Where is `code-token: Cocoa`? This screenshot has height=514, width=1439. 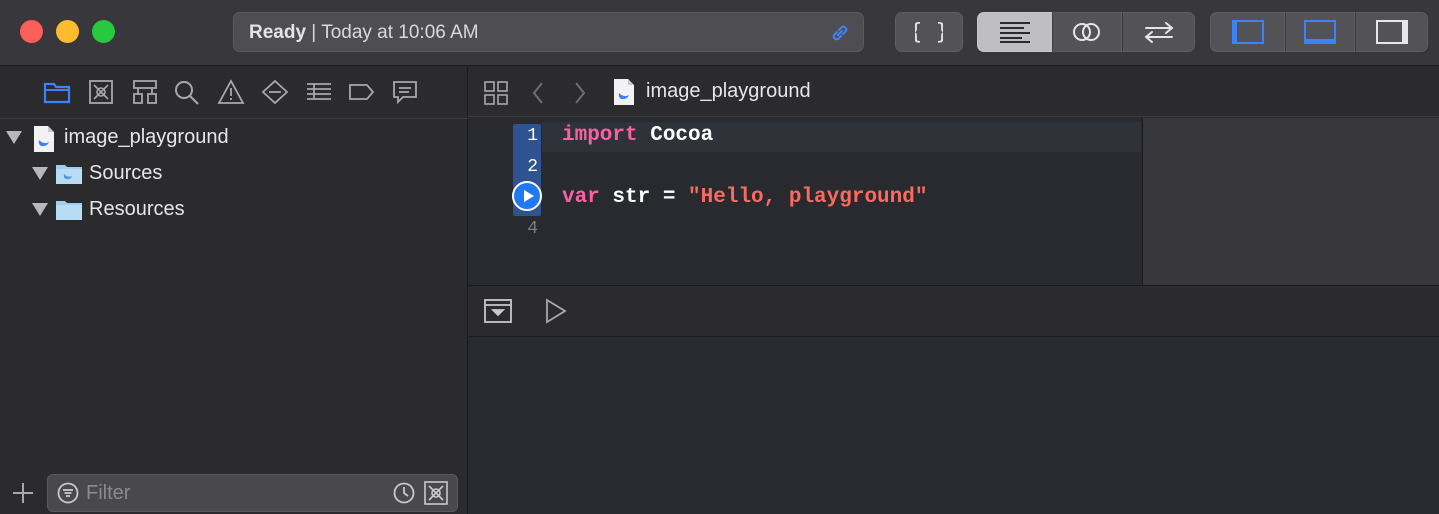
code-token: Cocoa is located at coordinates (675, 135).